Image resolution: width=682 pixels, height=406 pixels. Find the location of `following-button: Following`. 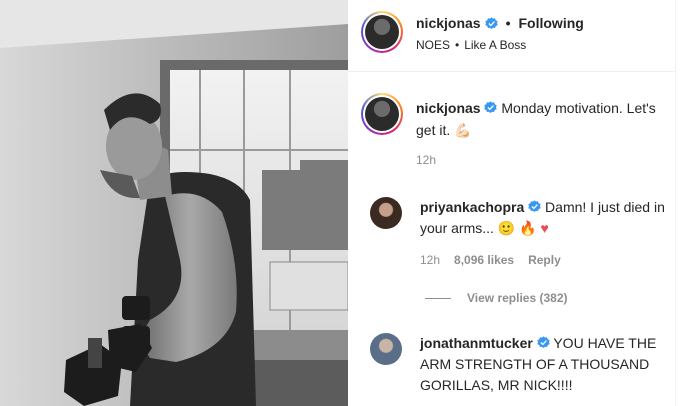

following-button: Following is located at coordinates (551, 23).